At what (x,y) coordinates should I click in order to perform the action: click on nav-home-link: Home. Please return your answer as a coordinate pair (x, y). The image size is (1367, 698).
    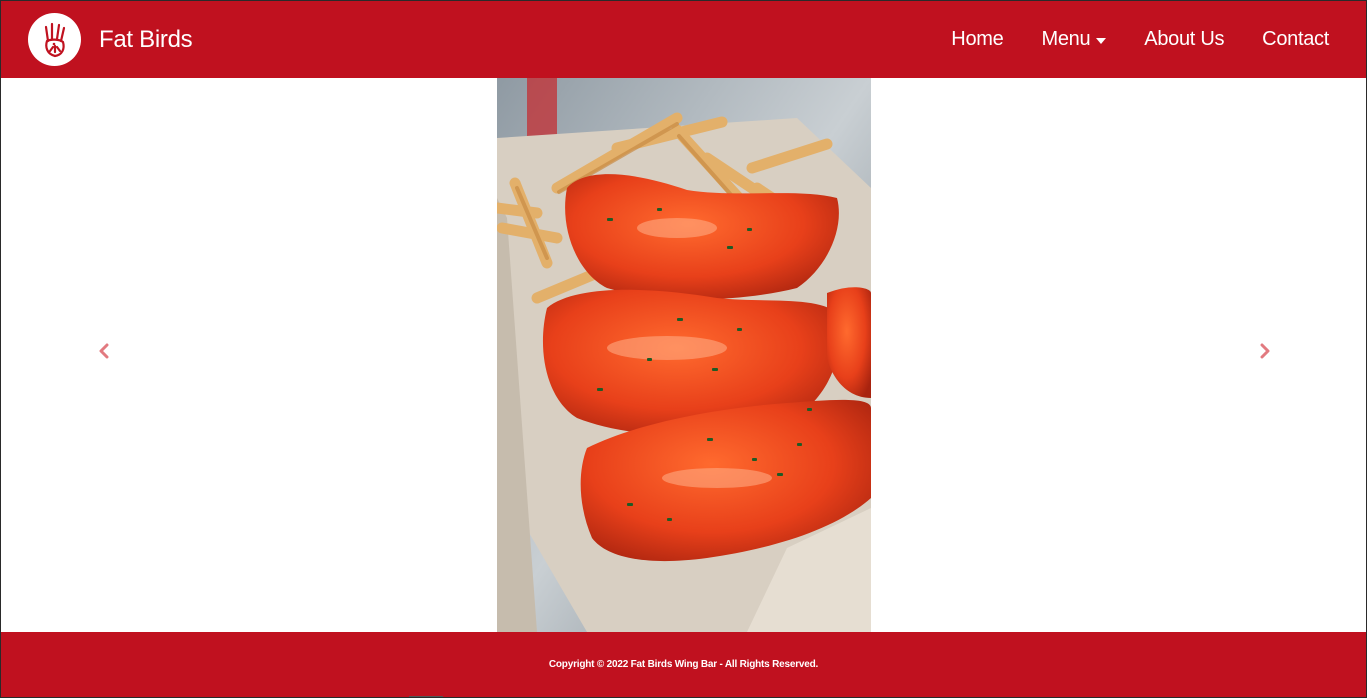
    Looking at the image, I should click on (977, 39).